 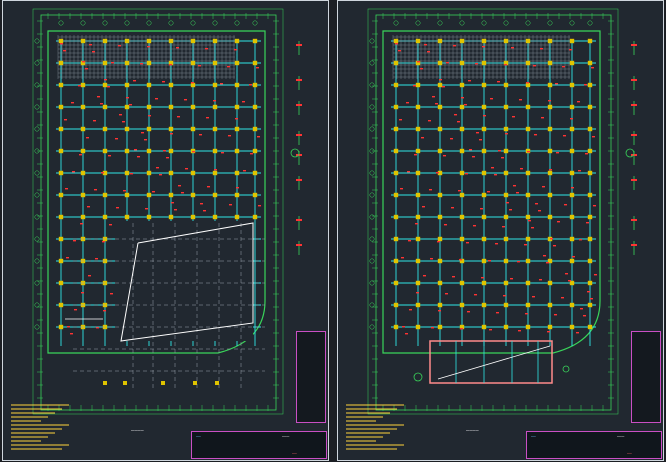 What do you see at coordinates (594, 445) in the screenshot?
I see `title-block-right: ——— —— ——` at bounding box center [594, 445].